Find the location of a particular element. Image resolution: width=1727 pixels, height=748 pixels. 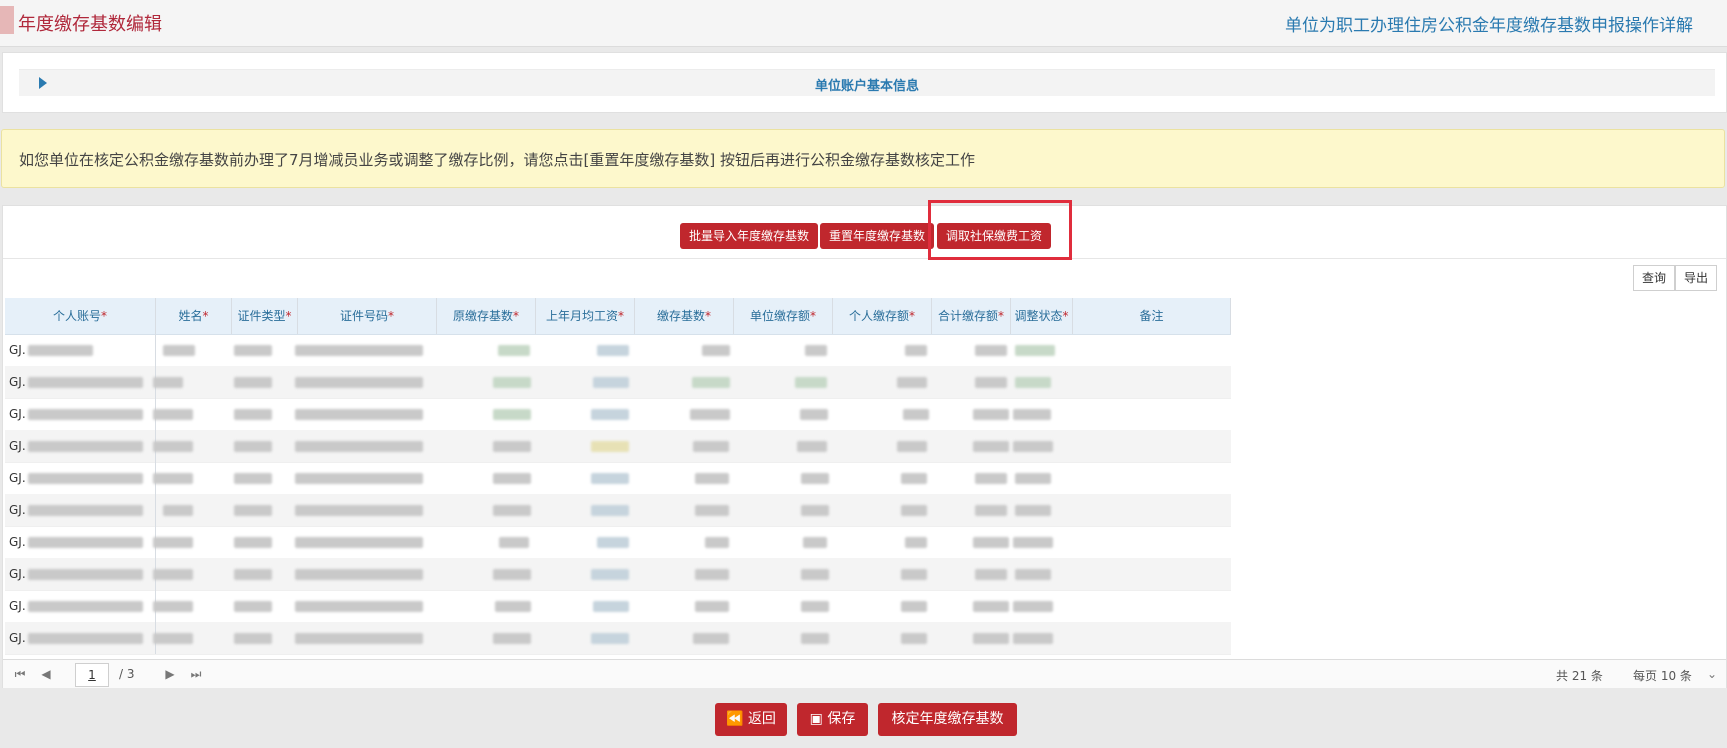

action-toolbar: 批量导入年度缴存基数 重置年度缴存基数 调取社保缴费工资 is located at coordinates (864, 230).